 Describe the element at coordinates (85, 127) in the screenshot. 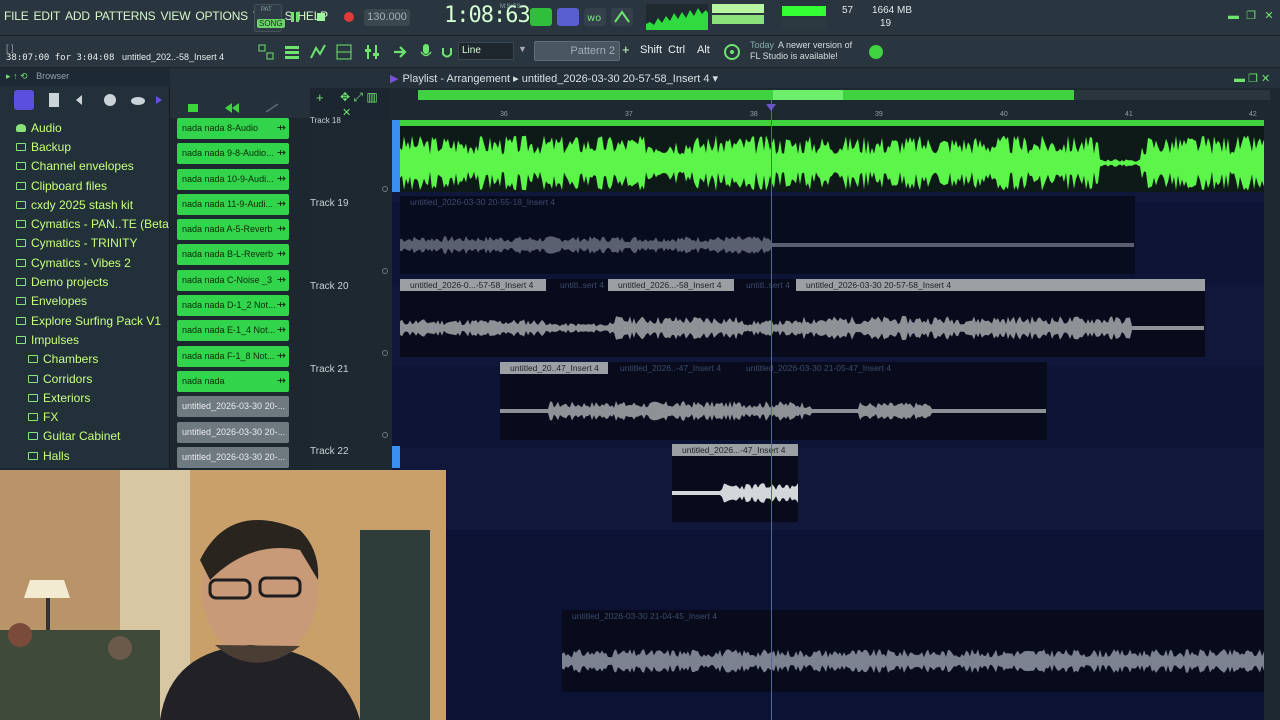

I see `browser-item: Audio` at that location.